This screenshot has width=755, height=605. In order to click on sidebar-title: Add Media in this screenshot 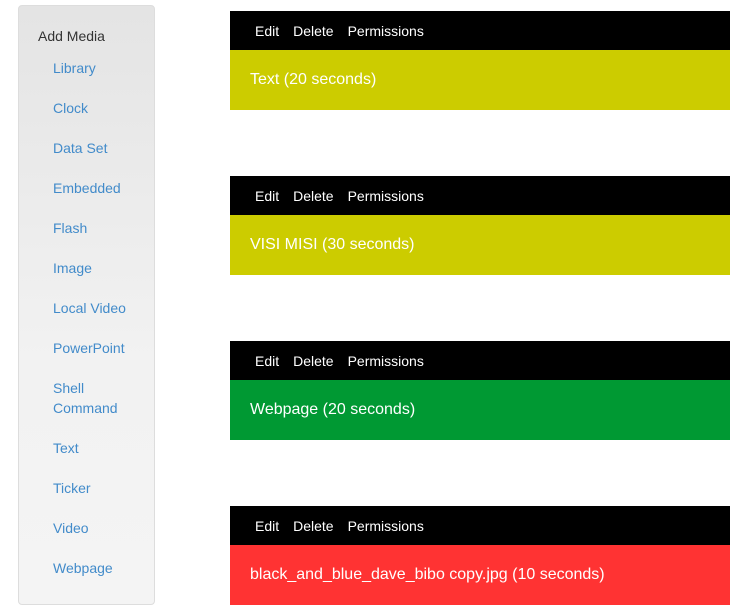, I will do `click(71, 36)`.